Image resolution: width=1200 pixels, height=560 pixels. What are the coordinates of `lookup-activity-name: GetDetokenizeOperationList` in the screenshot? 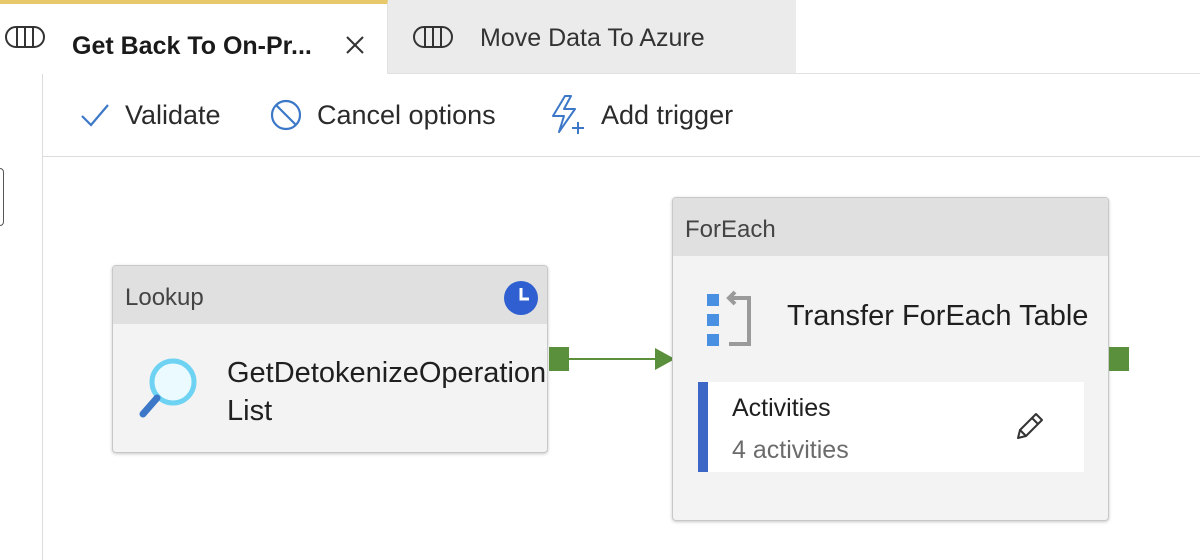 It's located at (387, 392).